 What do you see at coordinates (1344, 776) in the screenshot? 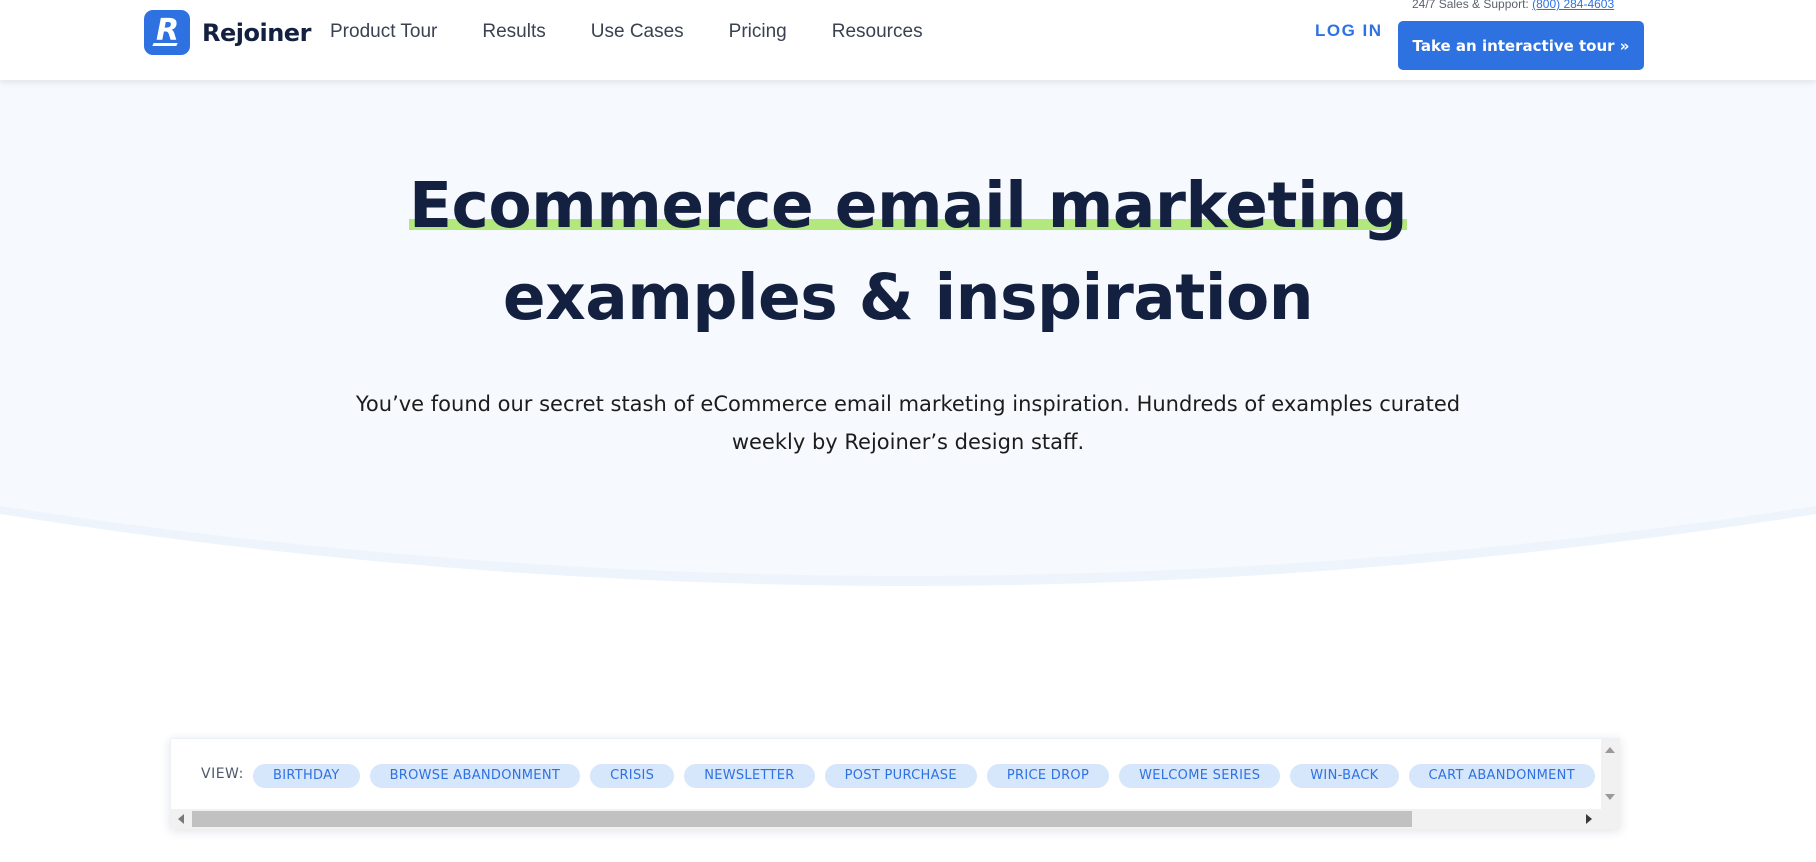
I see `chip-win-back: WIN-BACK` at bounding box center [1344, 776].